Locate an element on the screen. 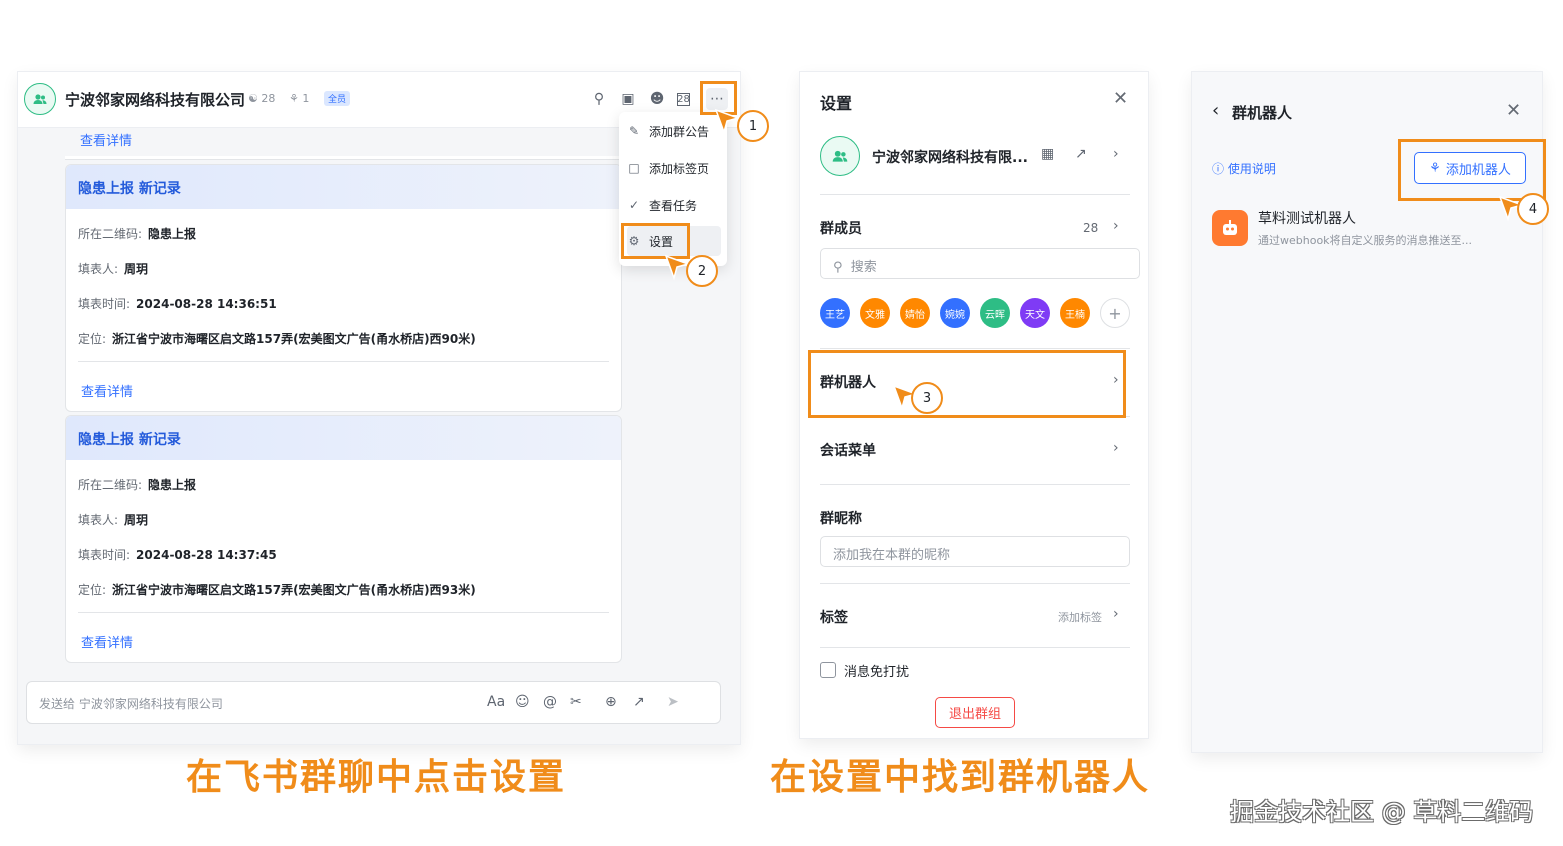  help-label: 使用说明 is located at coordinates (1251, 169).